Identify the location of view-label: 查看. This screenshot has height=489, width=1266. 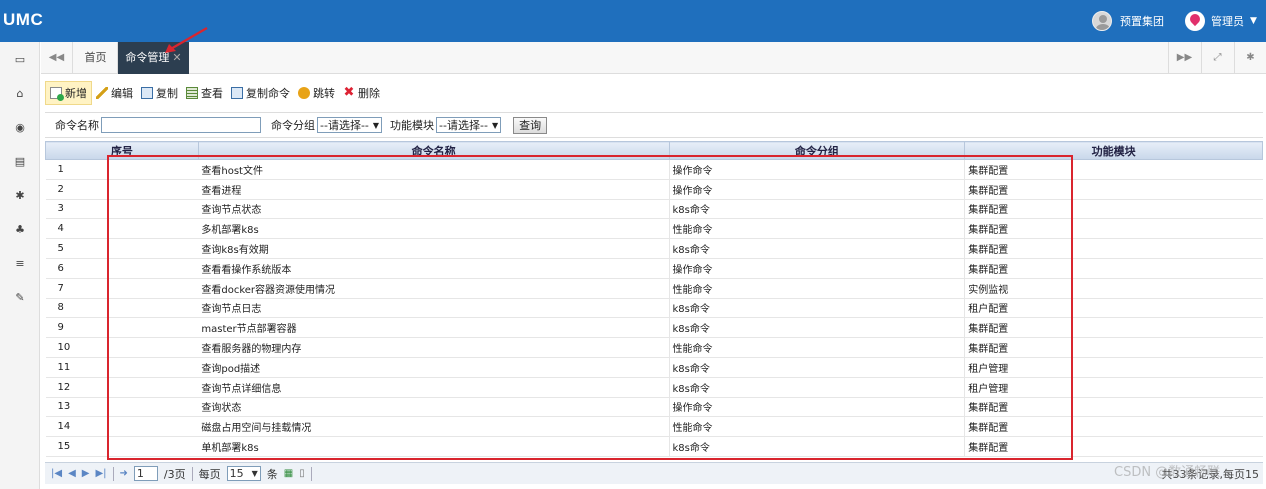
(212, 93).